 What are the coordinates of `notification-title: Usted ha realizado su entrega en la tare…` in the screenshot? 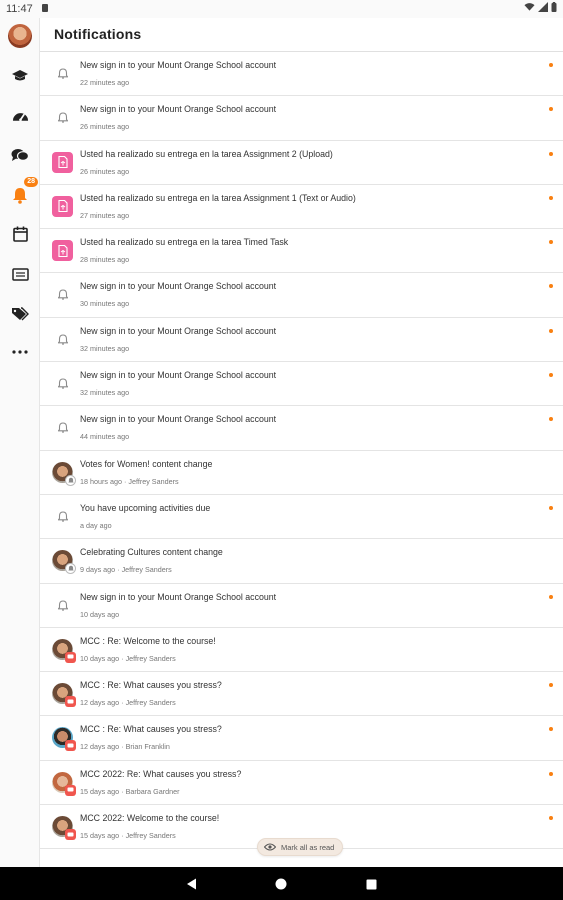 It's located at (218, 197).